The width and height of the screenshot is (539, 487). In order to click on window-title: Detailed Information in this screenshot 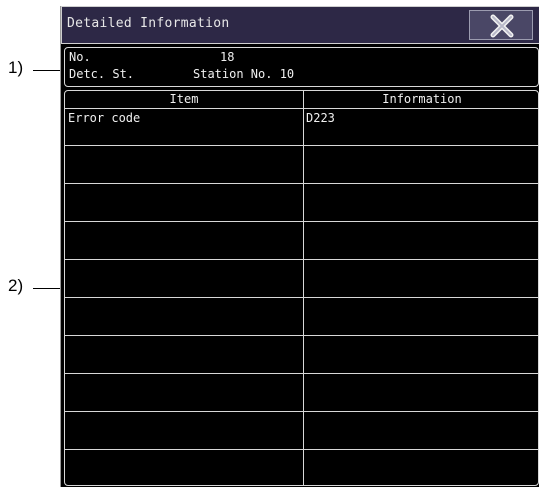, I will do `click(148, 23)`.